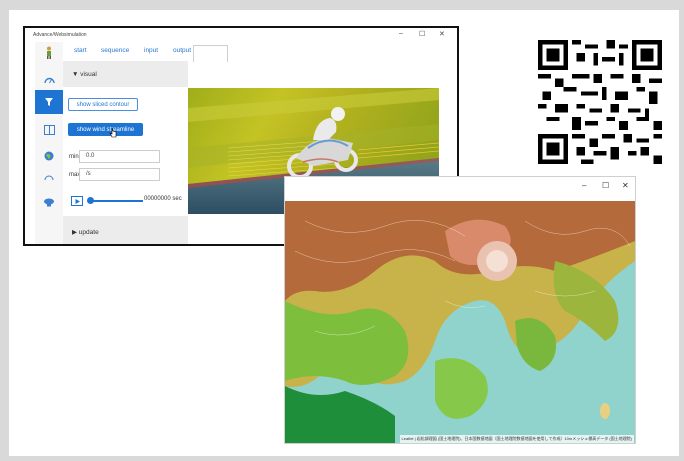  What do you see at coordinates (584, 185) in the screenshot?
I see `map-minimize-button: –` at bounding box center [584, 185].